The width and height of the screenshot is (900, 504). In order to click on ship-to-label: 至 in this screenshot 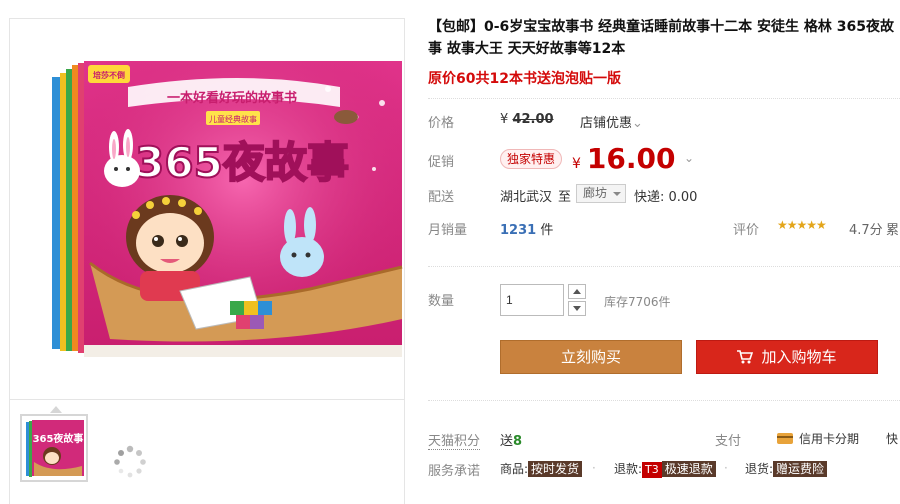, I will do `click(565, 197)`.